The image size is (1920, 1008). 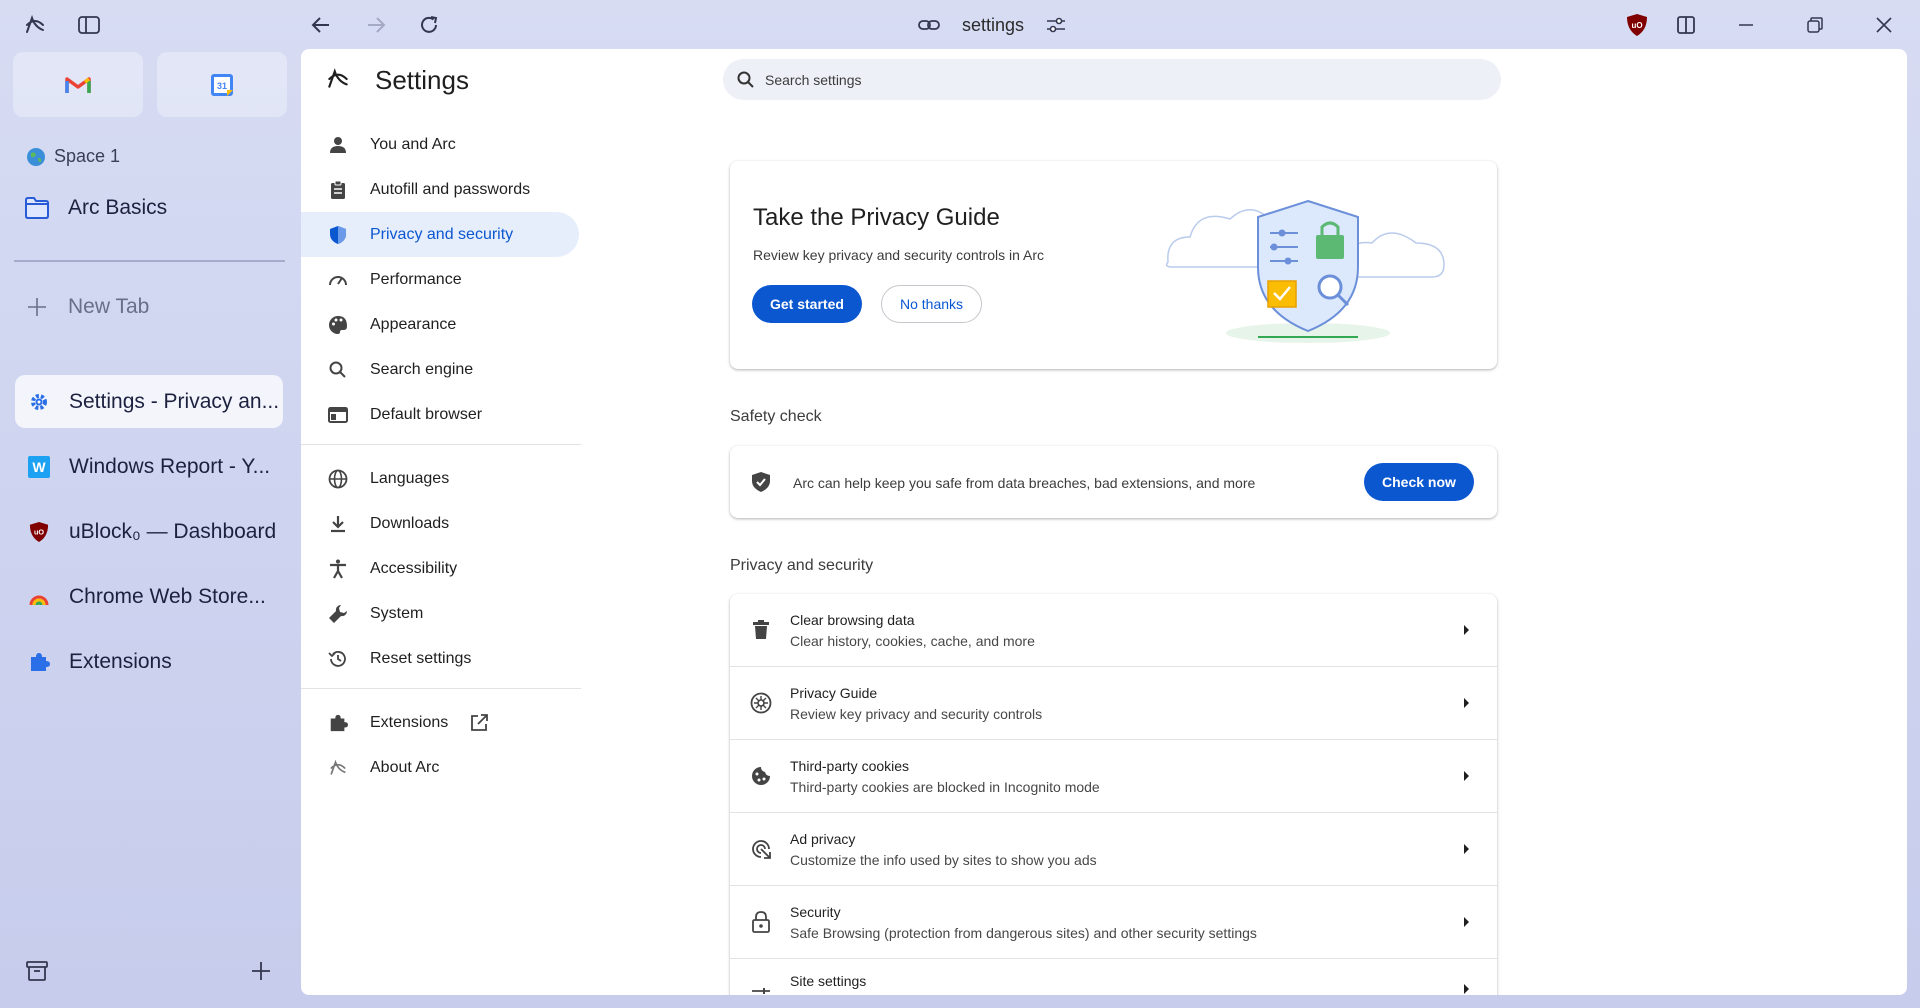 What do you see at coordinates (1308, 267) in the screenshot?
I see `privacy-shield-illustration` at bounding box center [1308, 267].